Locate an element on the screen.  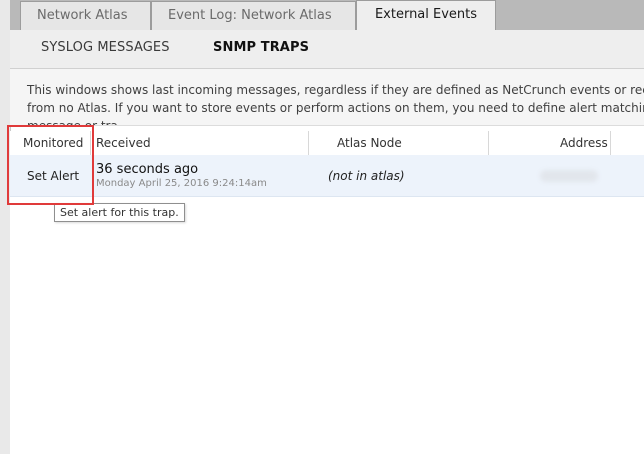
table-header: Monitored Received Atlas Node Address is located at coordinates (327, 143).